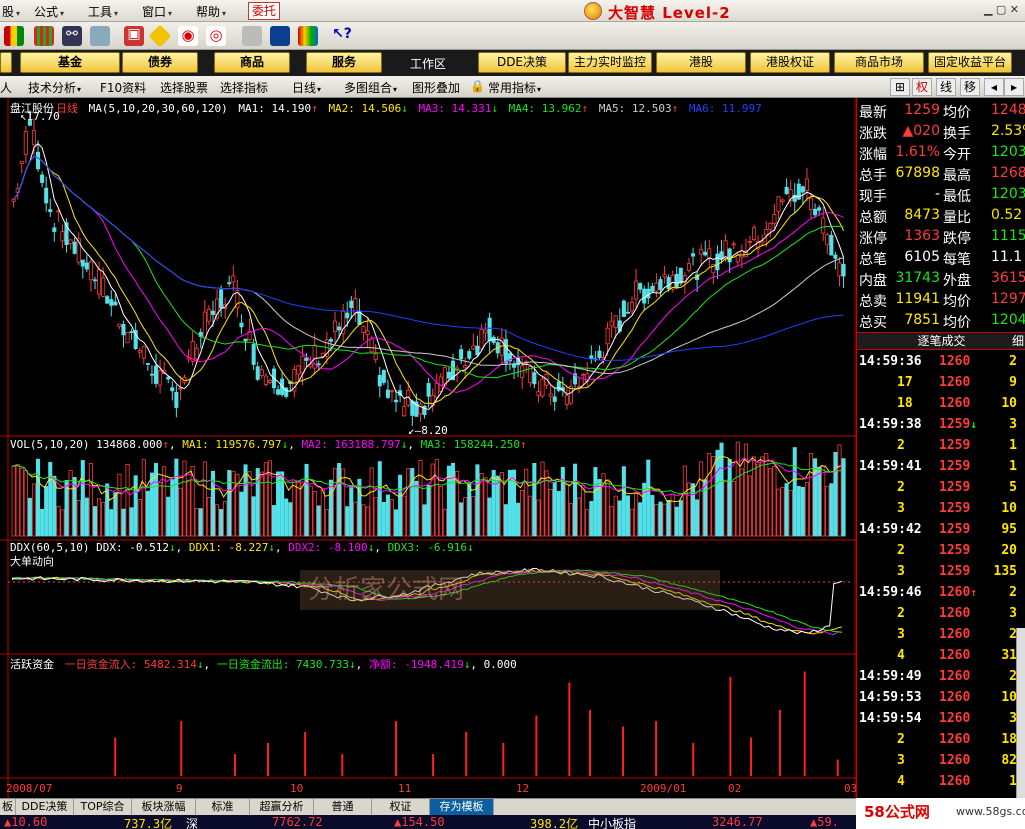 Image resolution: width=1025 pixels, height=829 pixels. What do you see at coordinates (6, 87) in the screenshot?
I see `tab-ren: 人` at bounding box center [6, 87].